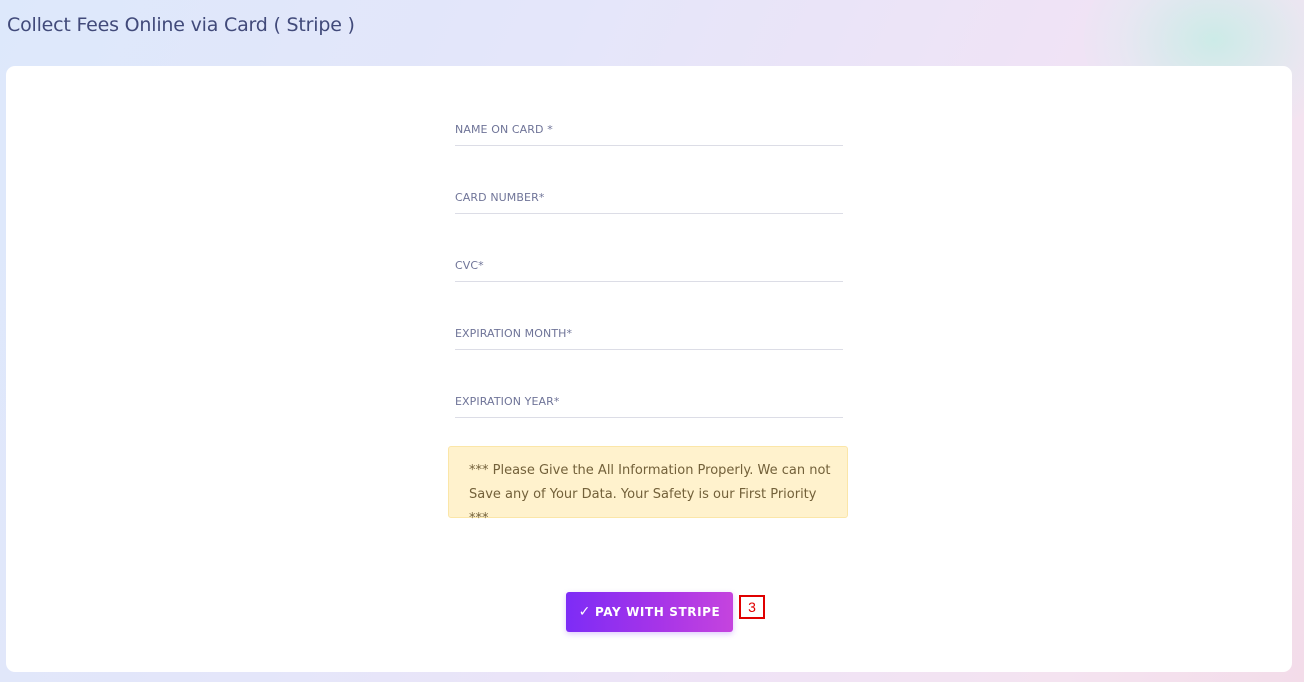 The height and width of the screenshot is (682, 1304). Describe the element at coordinates (752, 607) in the screenshot. I see `step-number-annotation: 3` at that location.